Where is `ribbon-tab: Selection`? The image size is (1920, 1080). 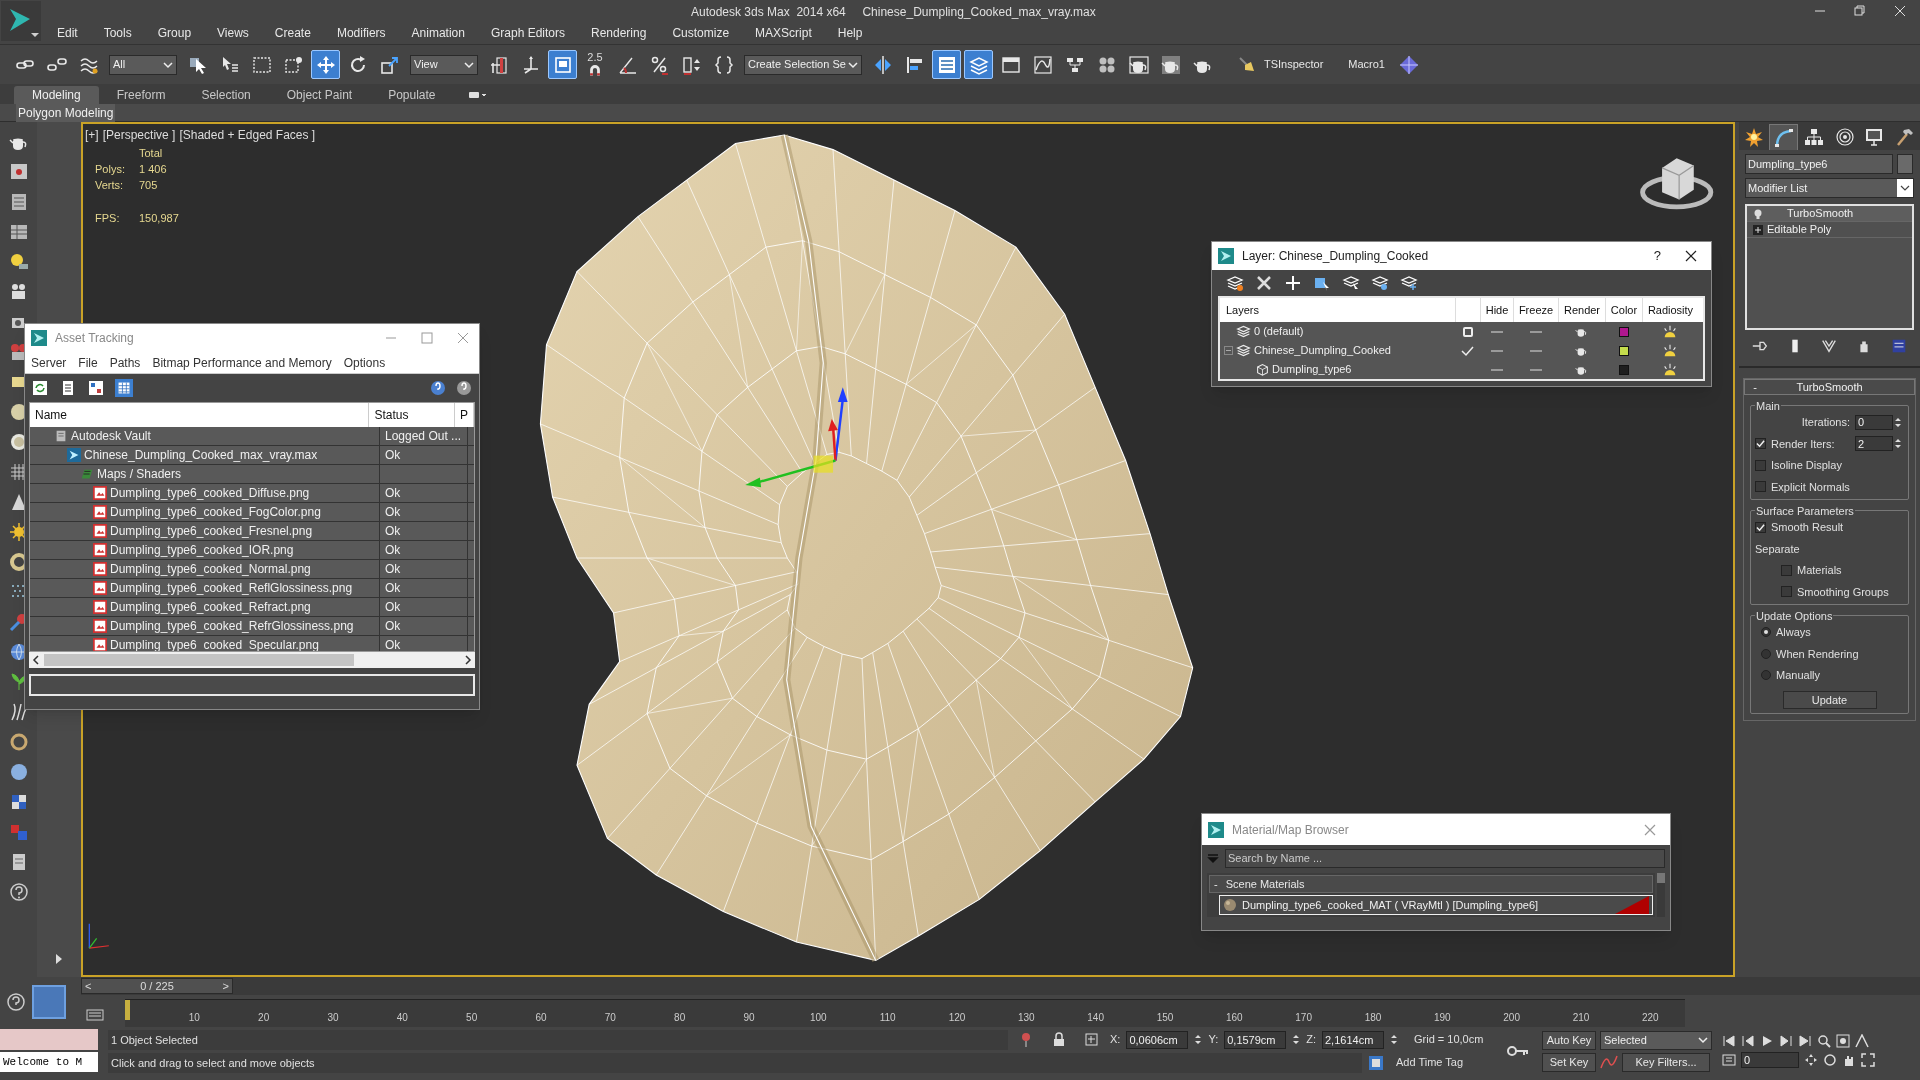
ribbon-tab: Selection is located at coordinates (226, 95).